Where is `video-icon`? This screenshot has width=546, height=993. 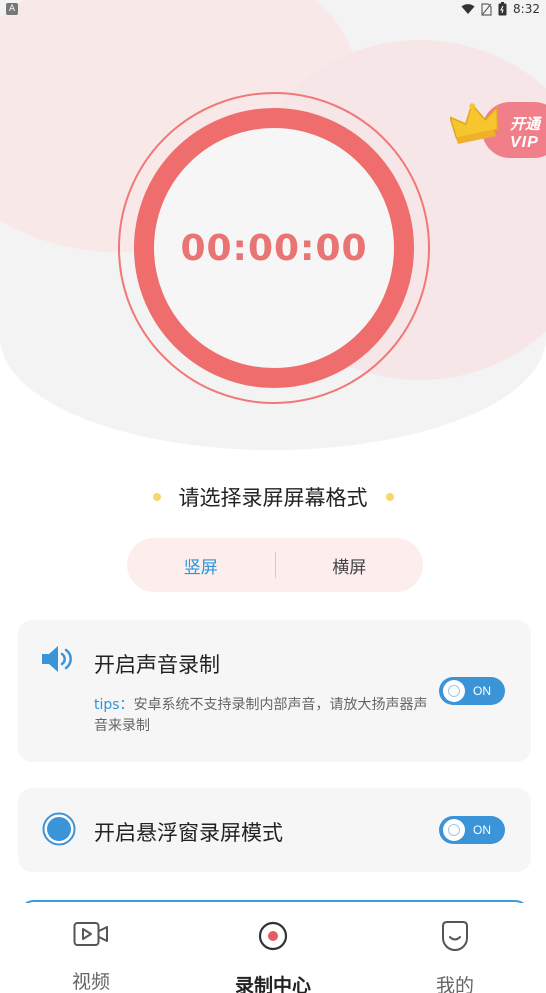 video-icon is located at coordinates (90, 934).